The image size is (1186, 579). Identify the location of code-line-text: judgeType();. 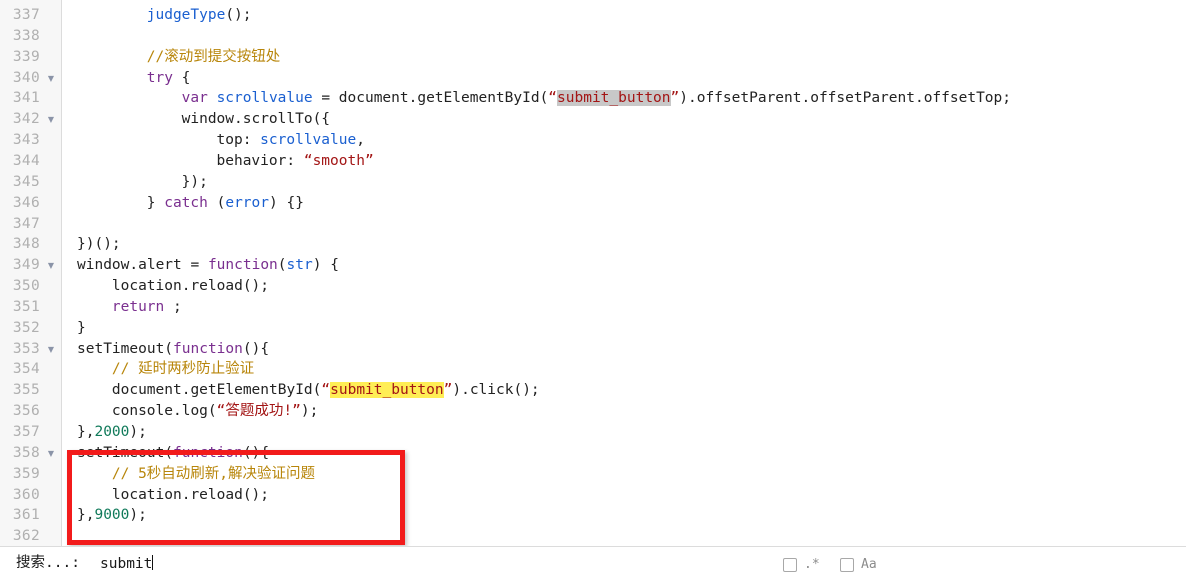
(199, 15).